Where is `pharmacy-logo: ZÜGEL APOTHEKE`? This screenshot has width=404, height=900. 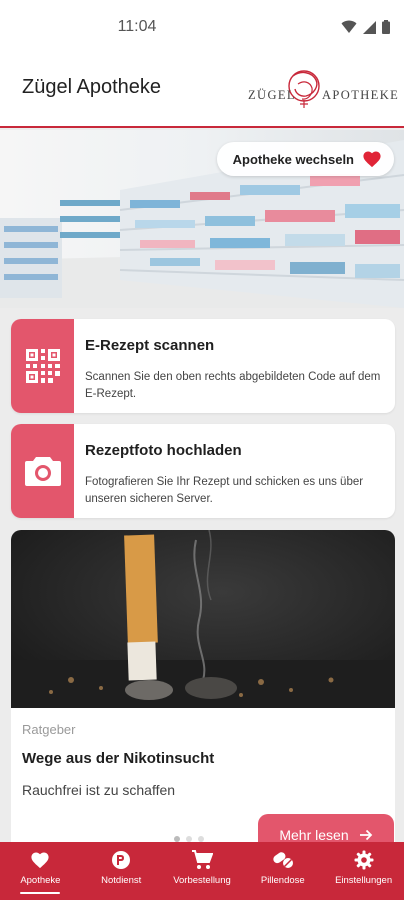
pharmacy-logo: ZÜGEL APOTHEKE is located at coordinates (322, 90).